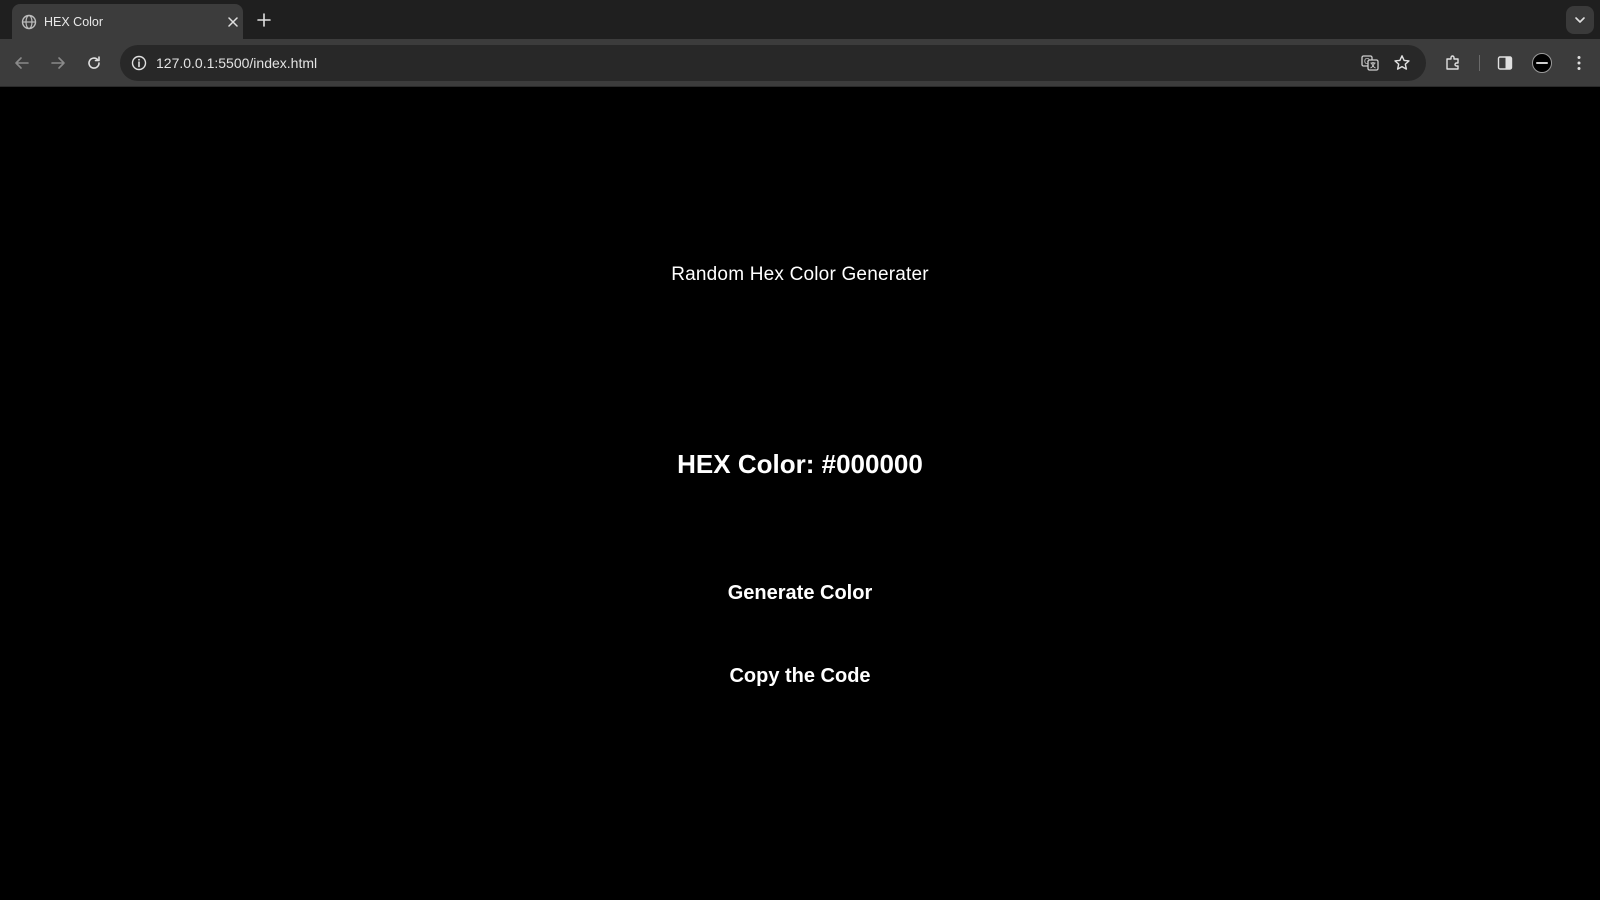  I want to click on close-icon, so click(233, 22).